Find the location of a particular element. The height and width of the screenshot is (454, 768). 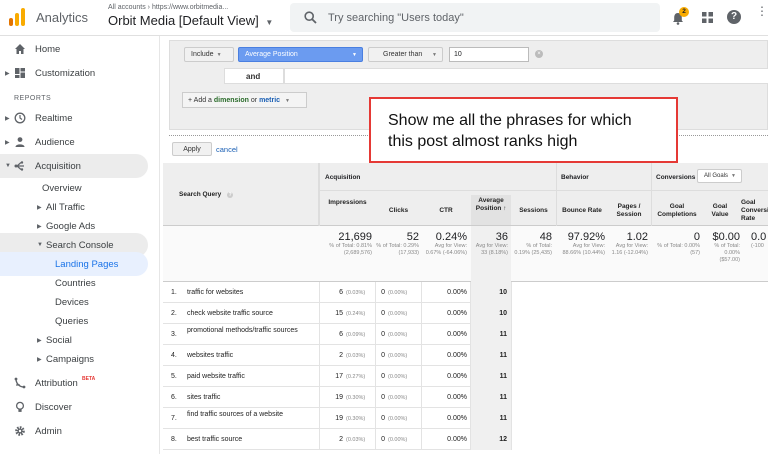

include-dropdown: Include ▼ is located at coordinates (209, 54).